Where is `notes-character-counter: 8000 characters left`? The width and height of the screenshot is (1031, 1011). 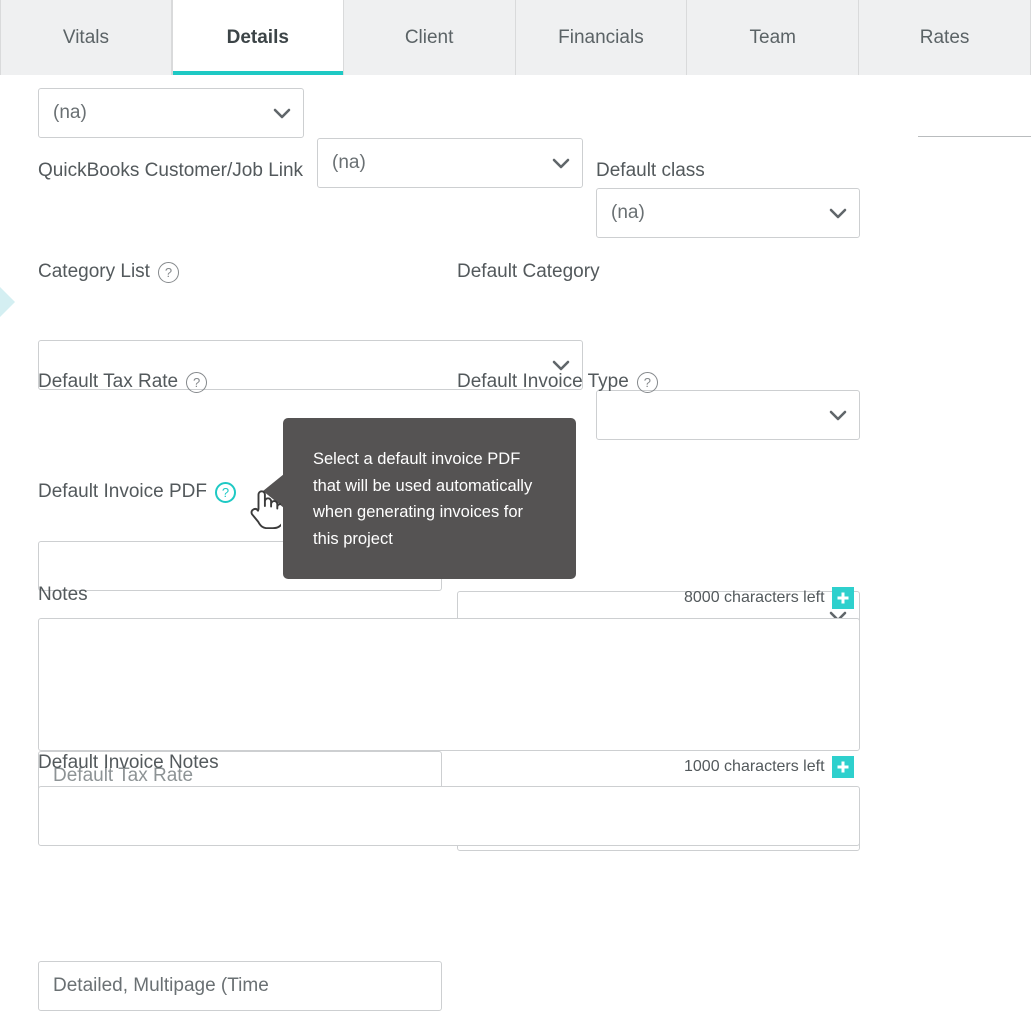 notes-character-counter: 8000 characters left is located at coordinates (769, 598).